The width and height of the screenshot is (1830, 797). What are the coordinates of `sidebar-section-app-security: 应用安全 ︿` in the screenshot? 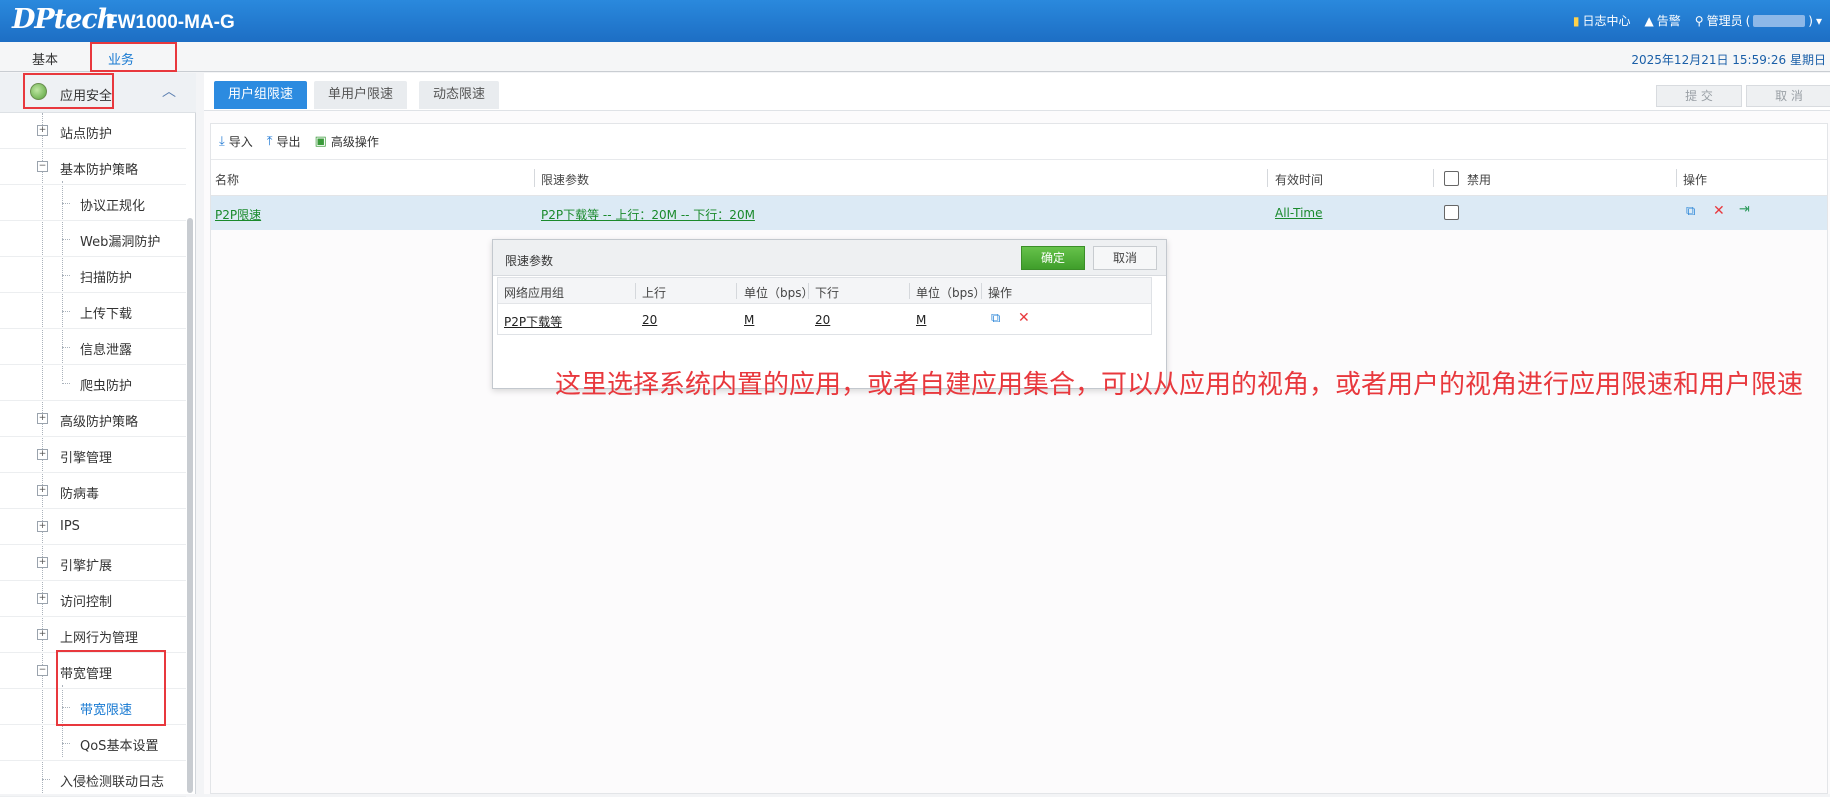 It's located at (98, 93).